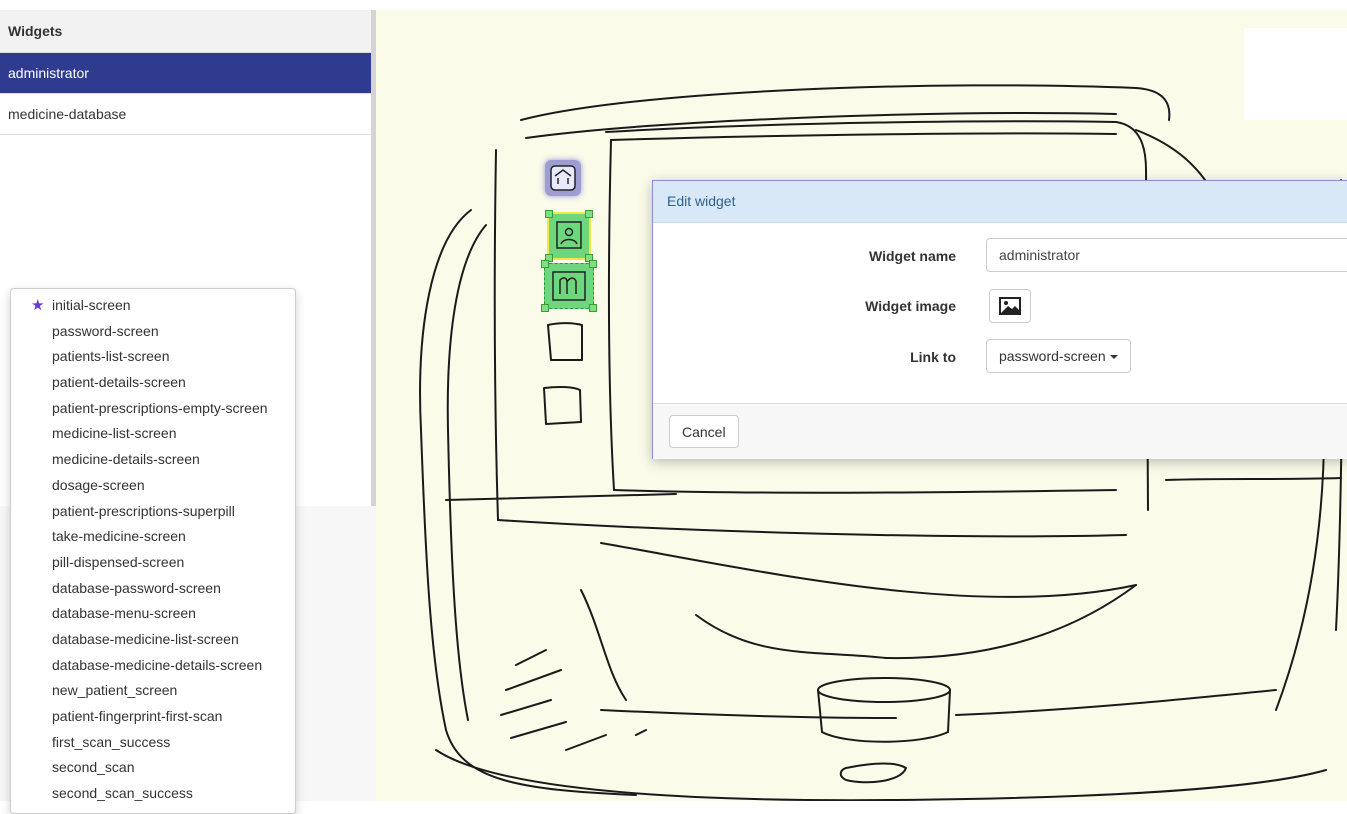 This screenshot has width=1347, height=814. Describe the element at coordinates (1000, 431) in the screenshot. I see `dialog-footer: Cancel` at that location.